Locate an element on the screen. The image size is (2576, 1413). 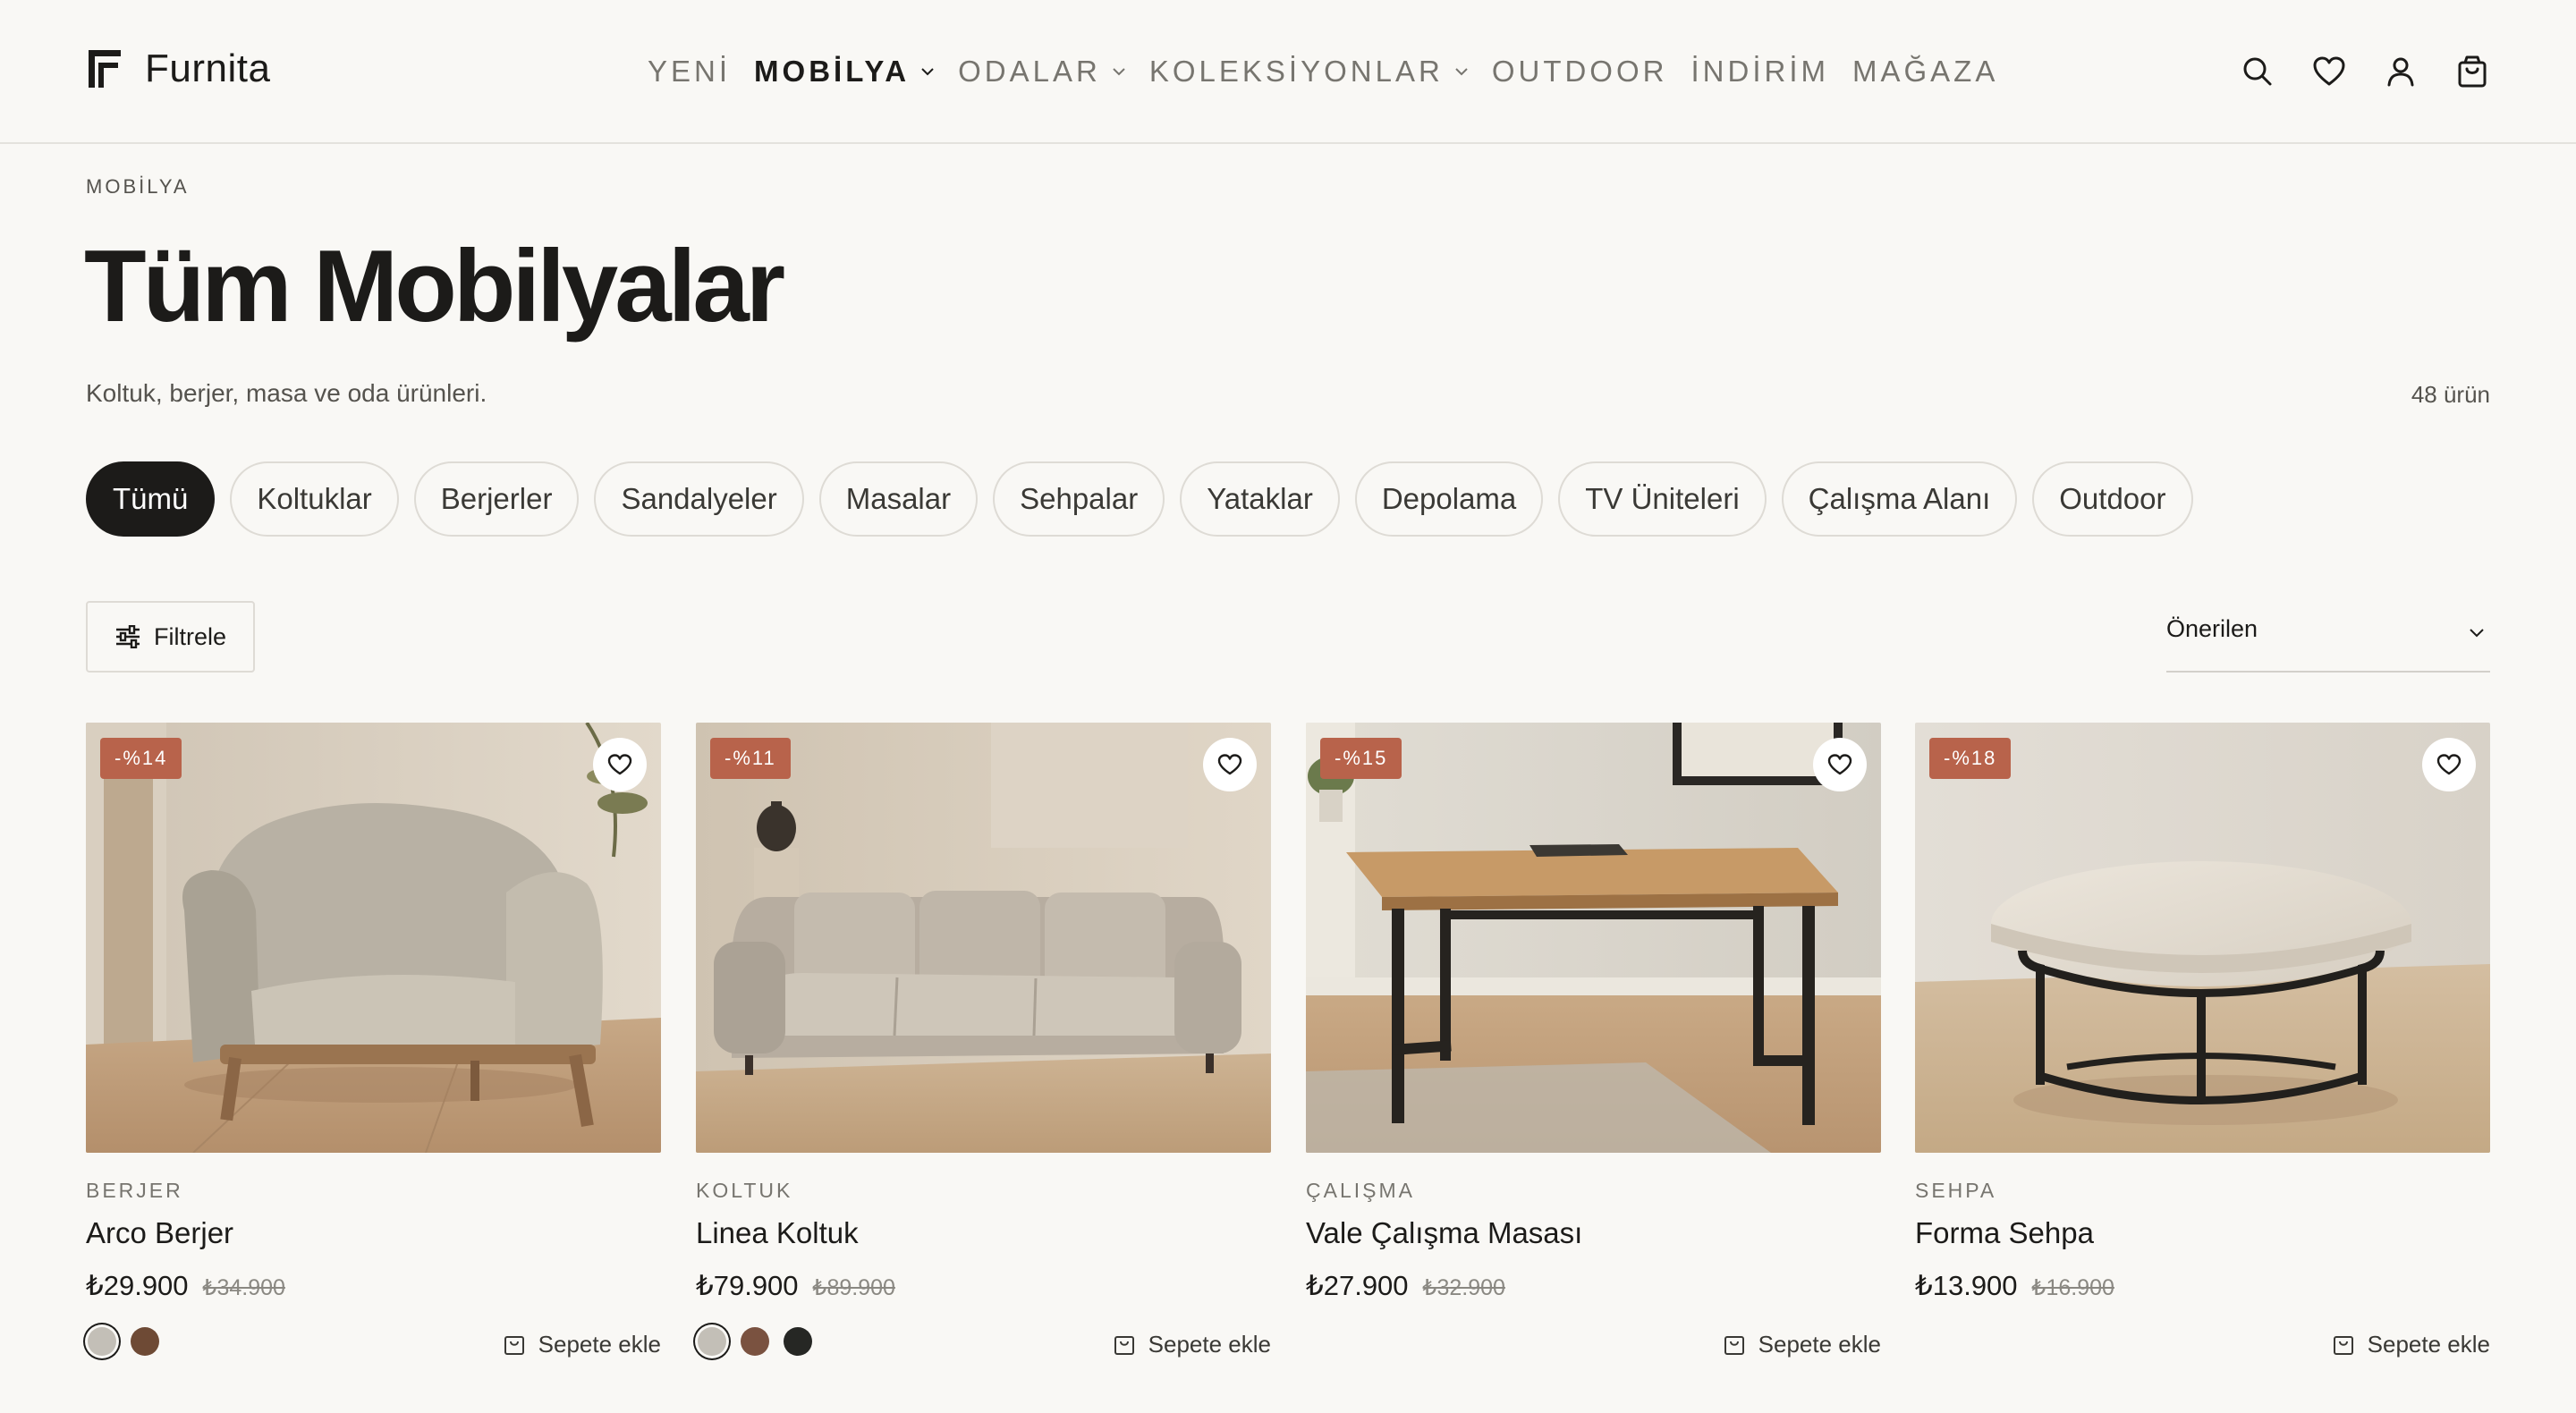
product-price-row: ₺79.900 ₺89.900 is located at coordinates (795, 1286).